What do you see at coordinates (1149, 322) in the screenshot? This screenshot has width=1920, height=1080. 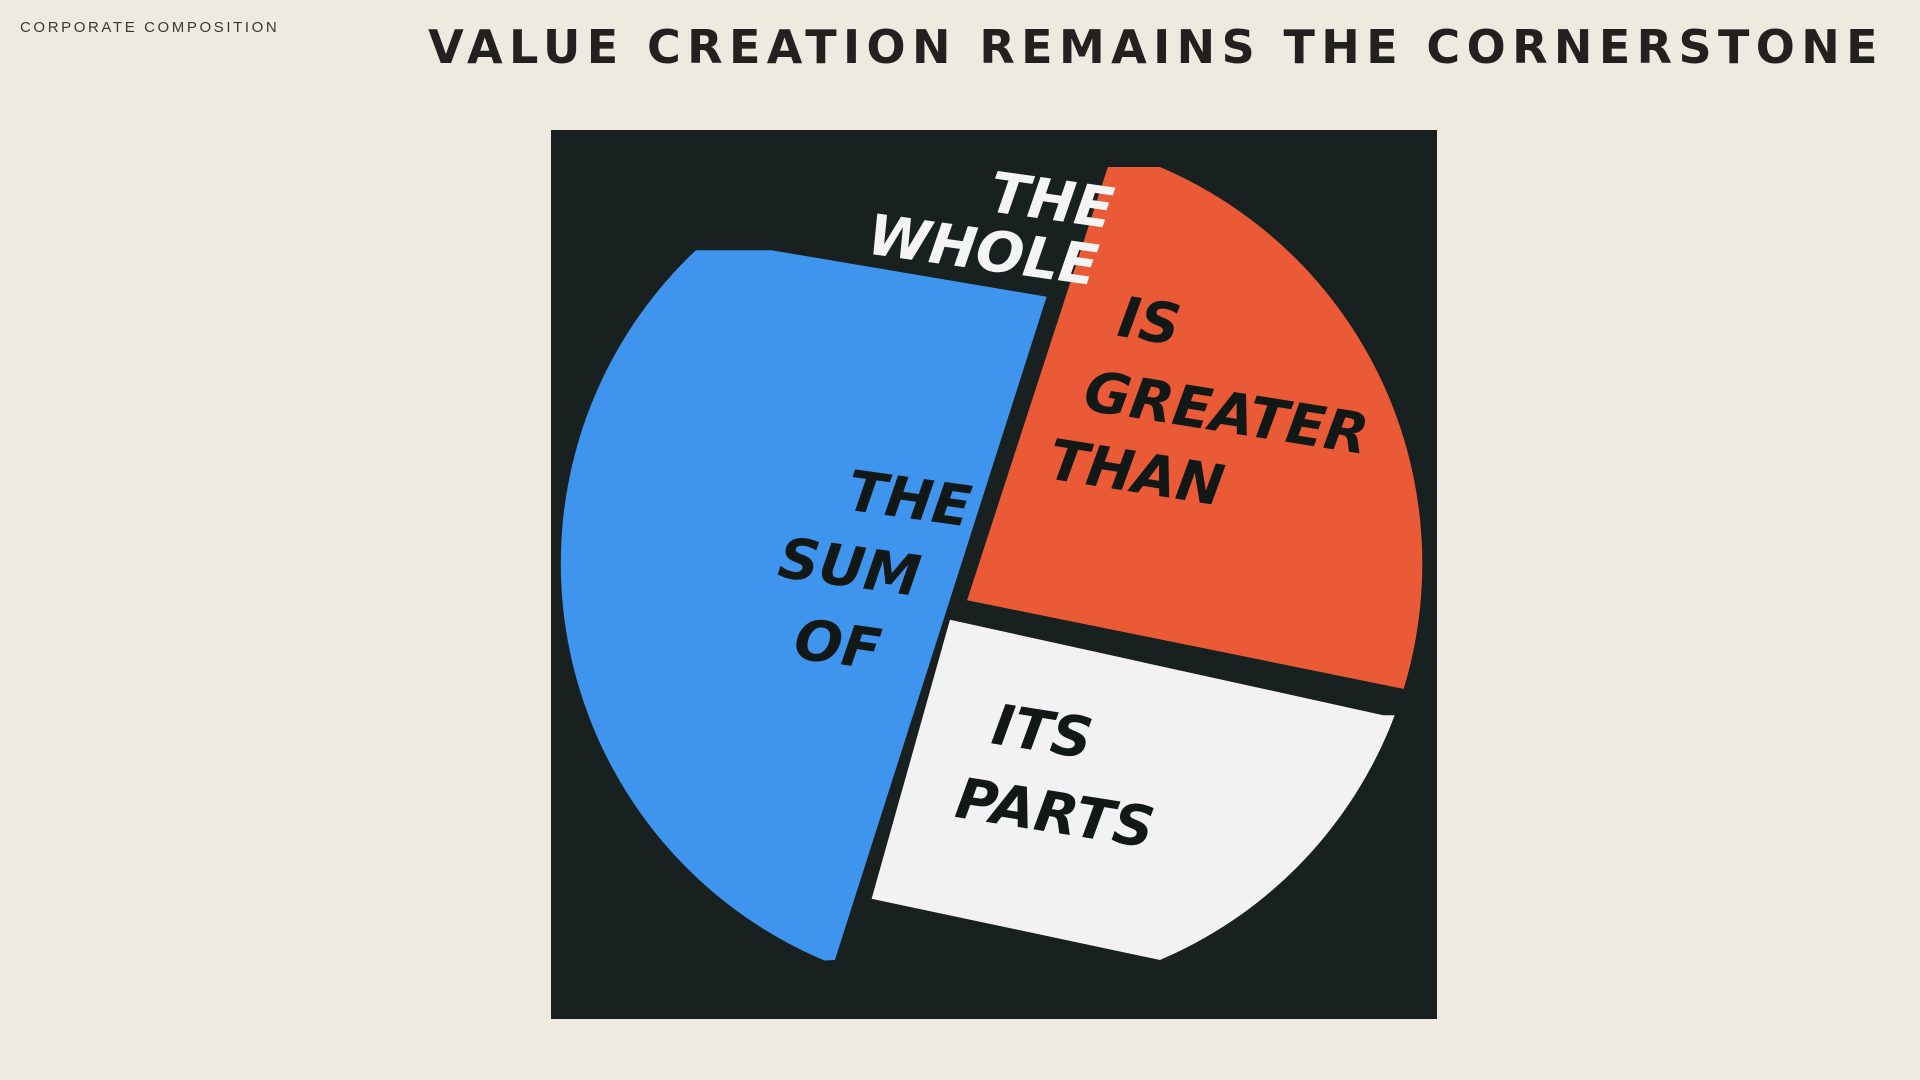 I see `text-is: IS` at bounding box center [1149, 322].